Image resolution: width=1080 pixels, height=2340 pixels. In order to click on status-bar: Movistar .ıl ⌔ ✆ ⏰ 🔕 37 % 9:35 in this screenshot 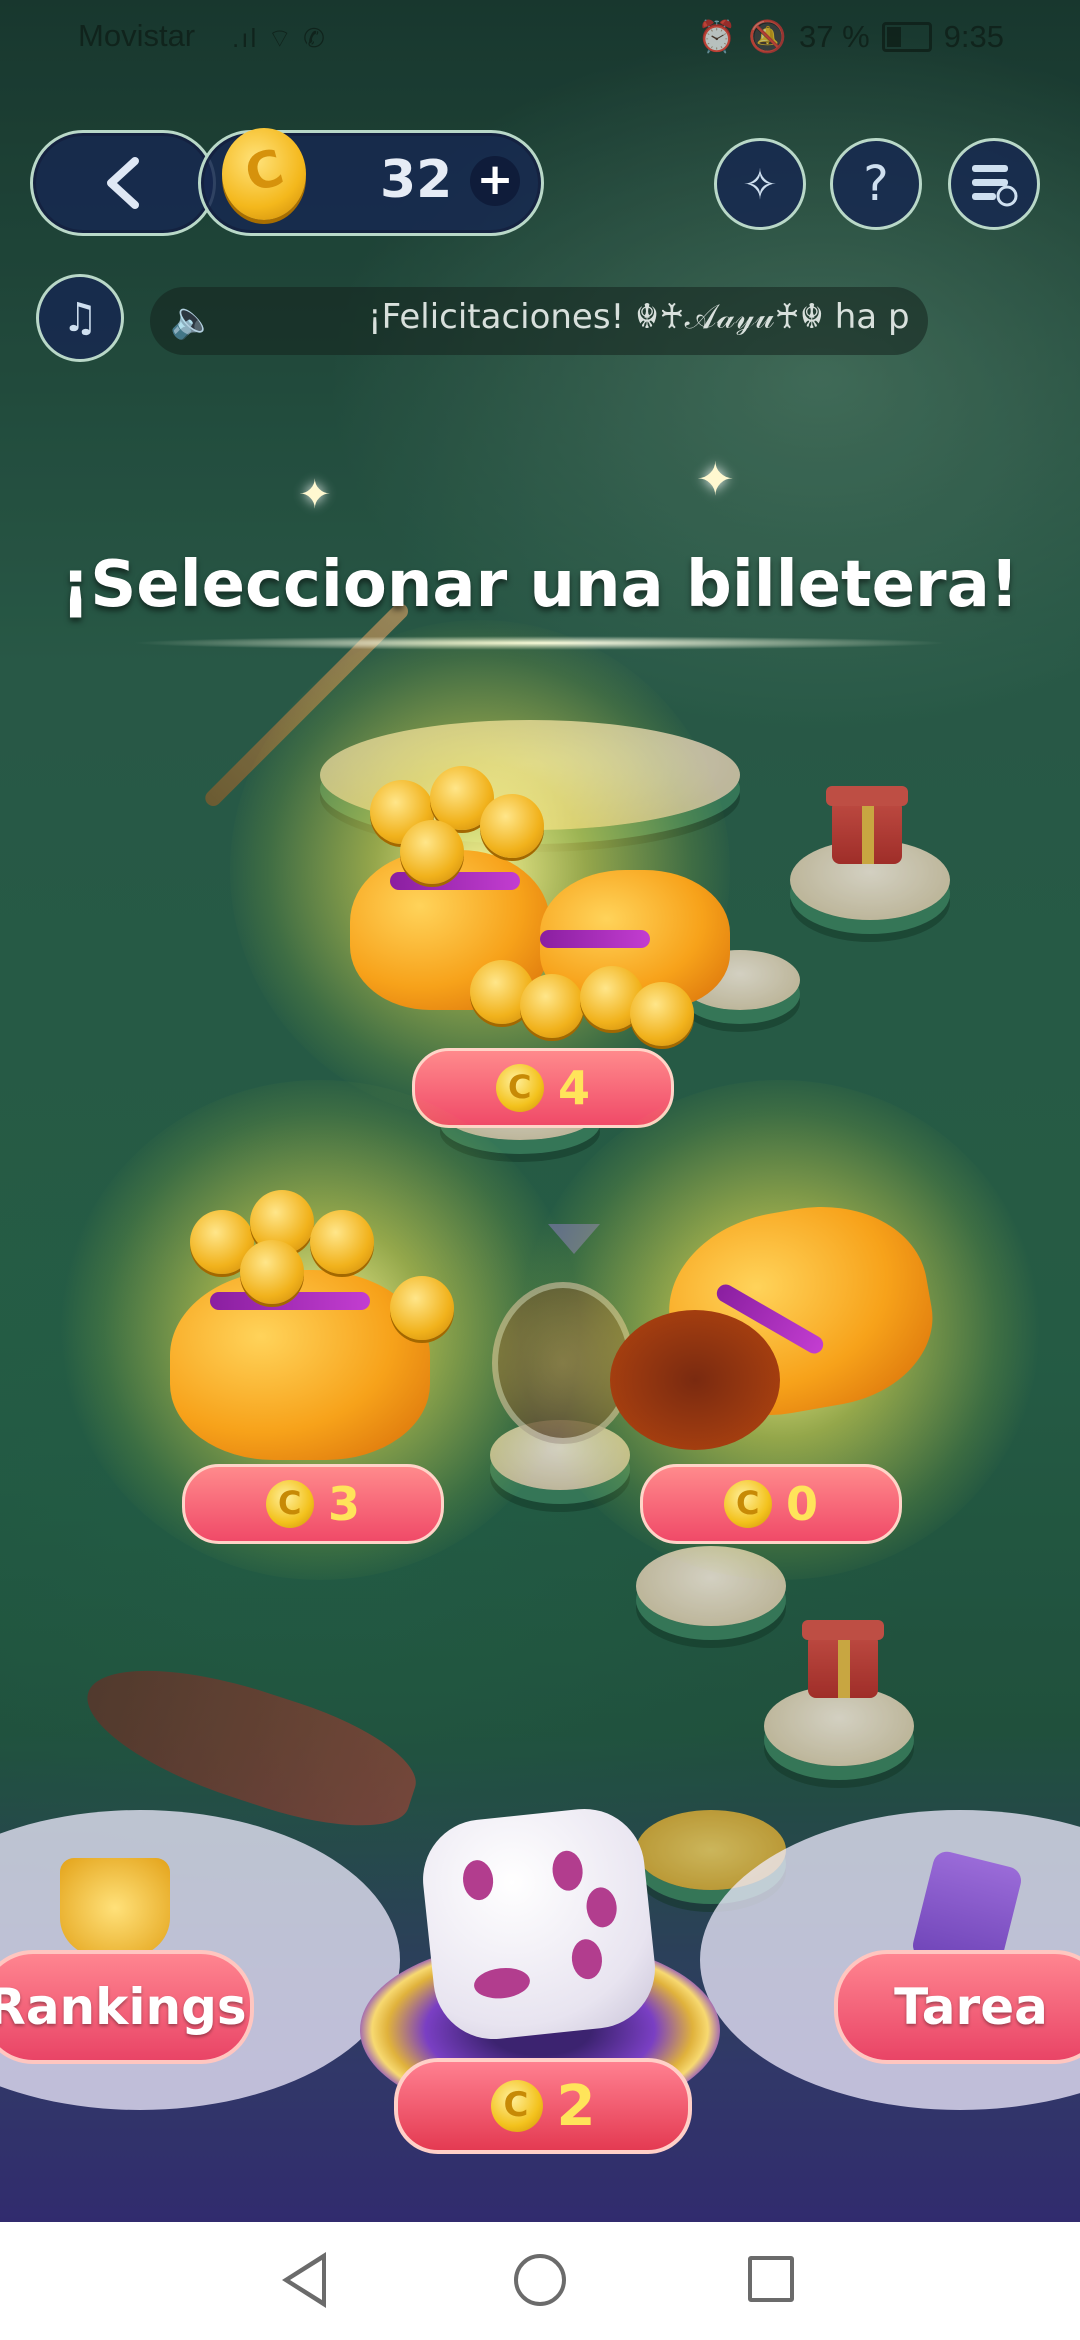, I will do `click(540, 36)`.